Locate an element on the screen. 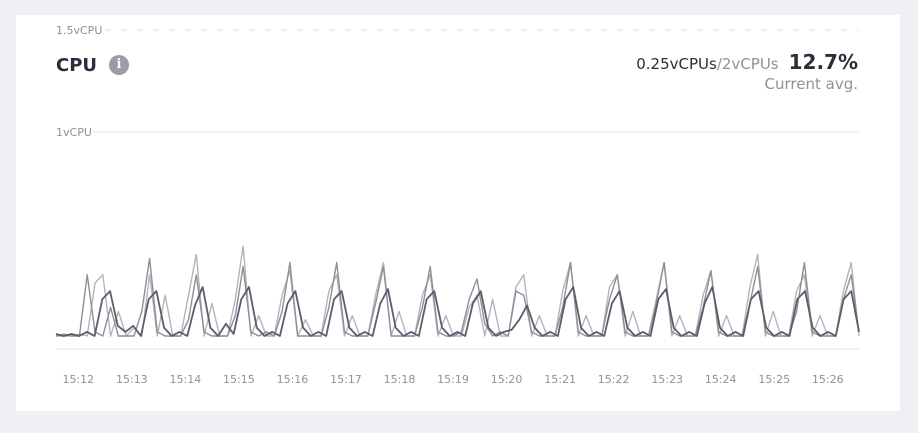 This screenshot has height=433, width=918. x-tick-label-5: 15:17 is located at coordinates (346, 379).